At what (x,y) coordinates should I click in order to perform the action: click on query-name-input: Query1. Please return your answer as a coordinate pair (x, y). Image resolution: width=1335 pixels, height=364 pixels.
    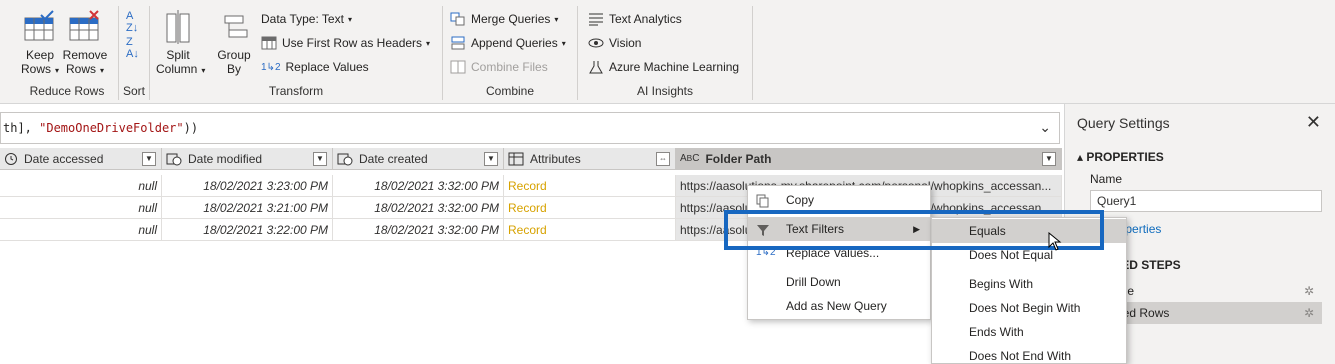
    Looking at the image, I should click on (1206, 201).